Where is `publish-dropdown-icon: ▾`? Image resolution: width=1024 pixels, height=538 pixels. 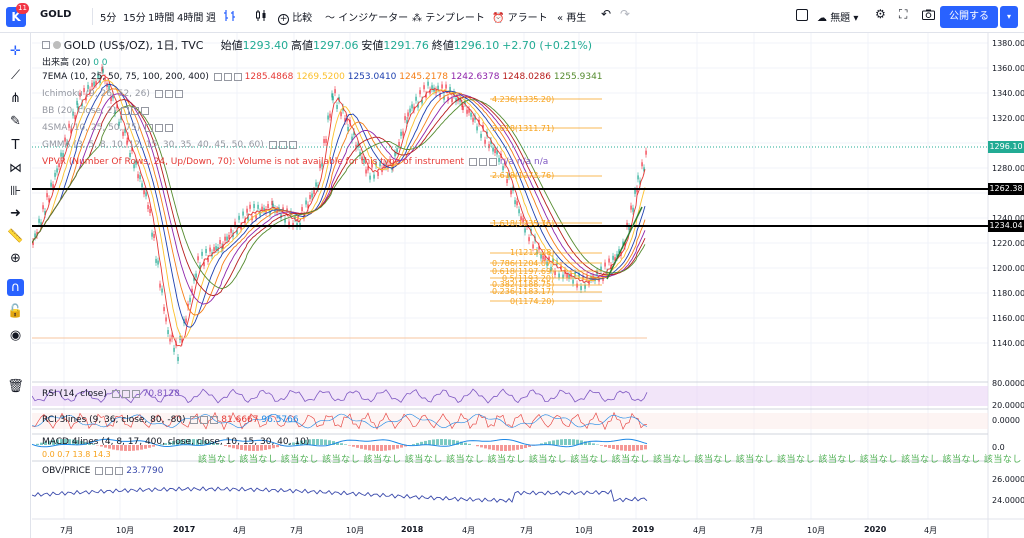 publish-dropdown-icon: ▾ is located at coordinates (1009, 17).